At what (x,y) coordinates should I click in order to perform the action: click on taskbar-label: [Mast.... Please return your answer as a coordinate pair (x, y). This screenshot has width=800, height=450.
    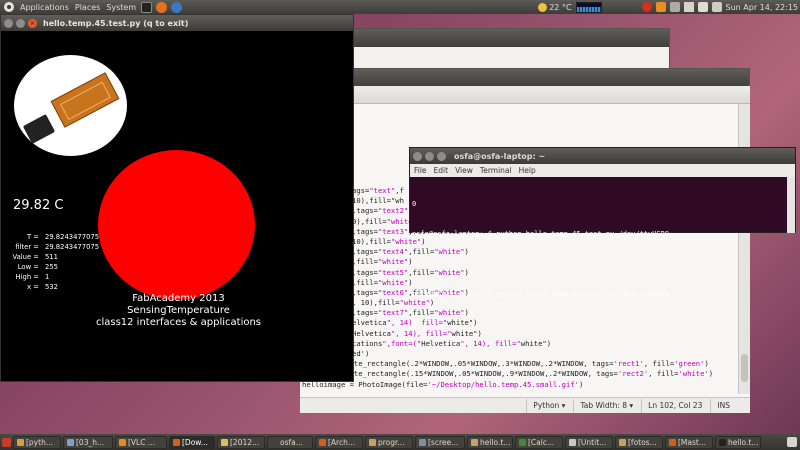
    Looking at the image, I should click on (692, 442).